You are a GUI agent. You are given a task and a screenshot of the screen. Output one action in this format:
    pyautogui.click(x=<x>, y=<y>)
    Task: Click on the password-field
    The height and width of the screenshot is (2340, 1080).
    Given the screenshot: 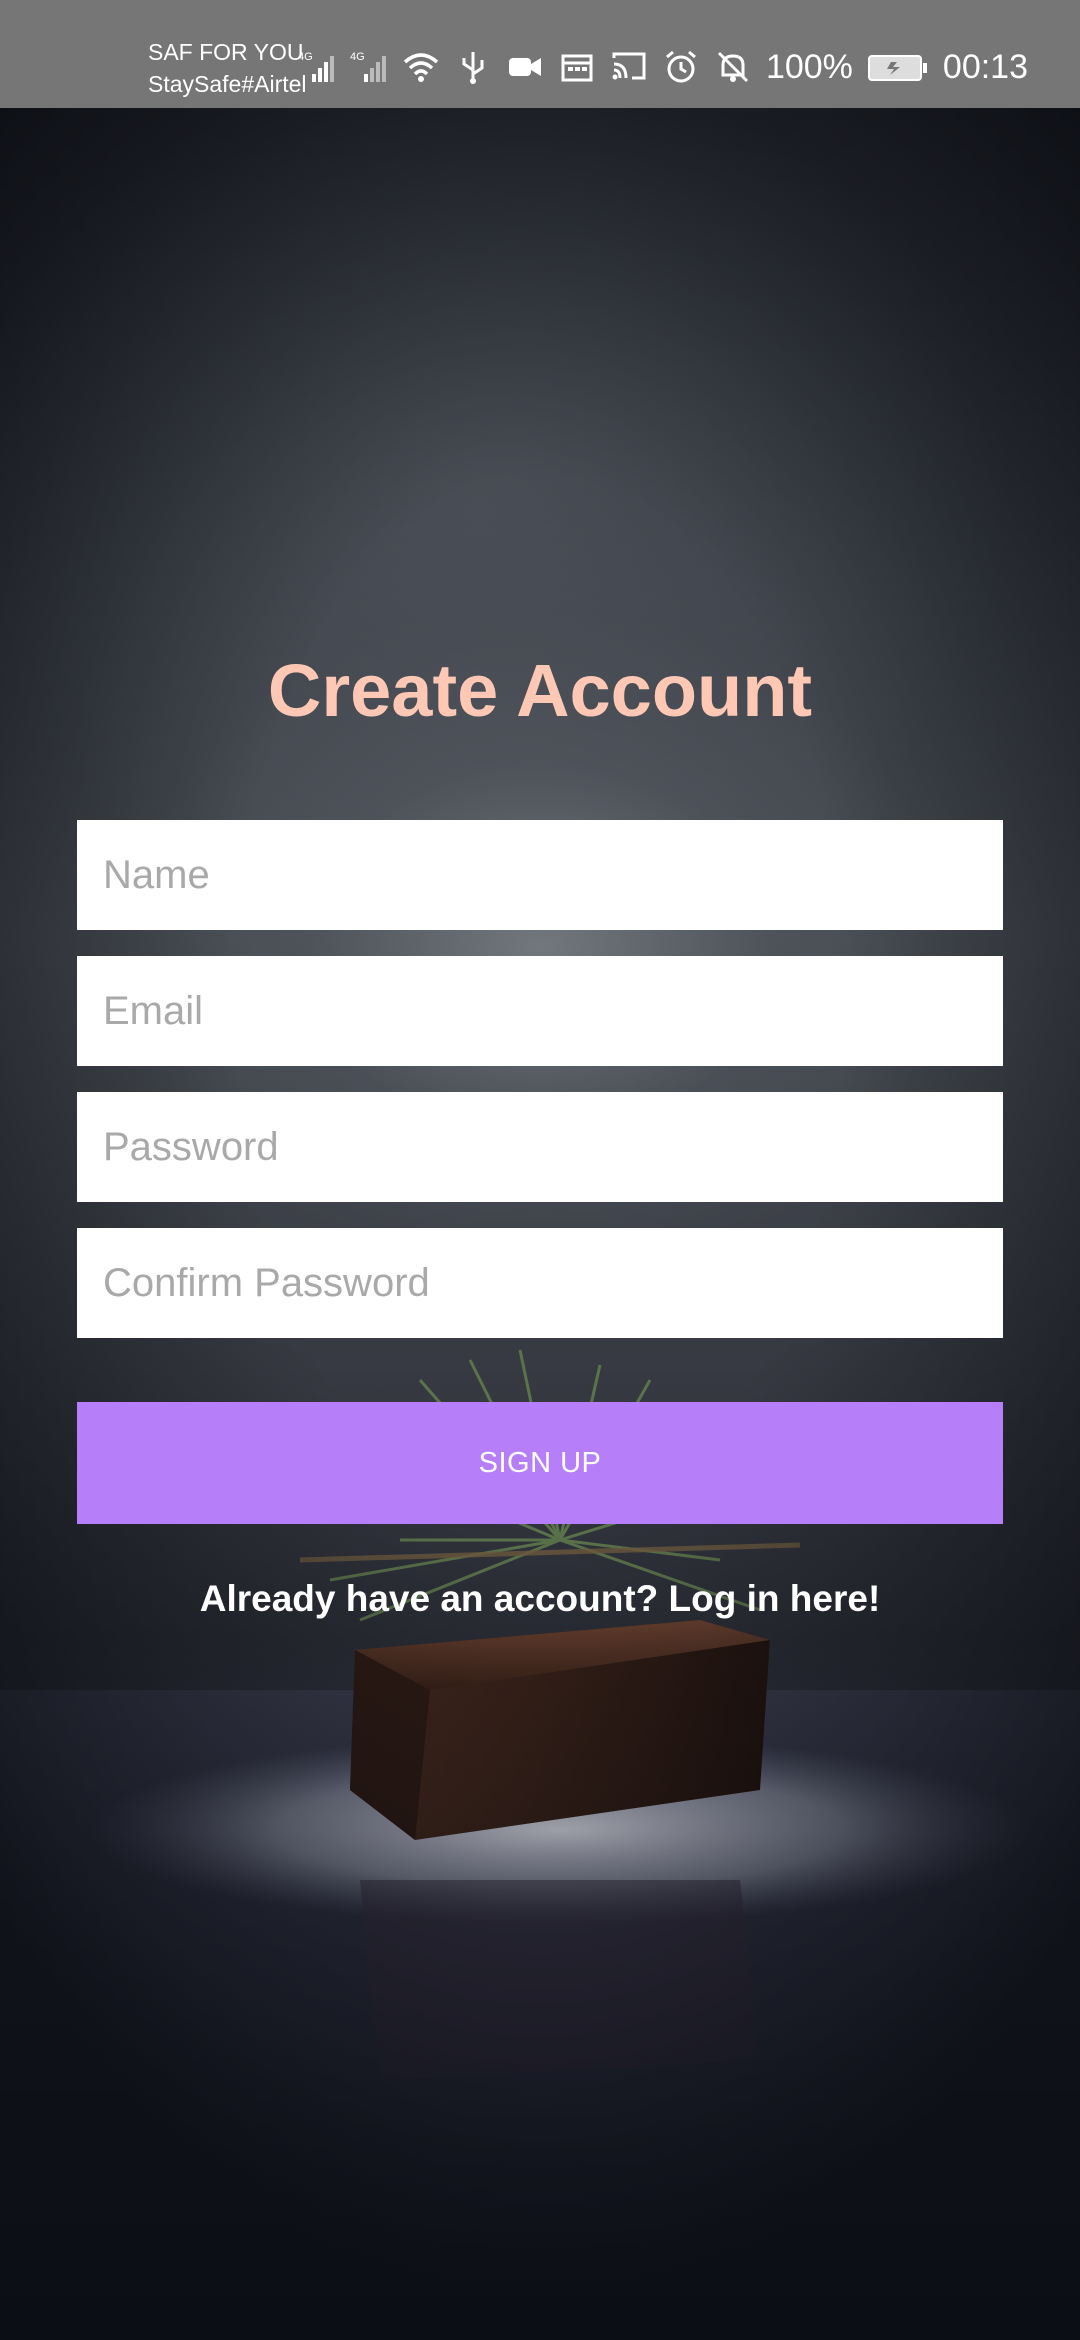 What is the action you would take?
    pyautogui.click(x=540, y=1147)
    